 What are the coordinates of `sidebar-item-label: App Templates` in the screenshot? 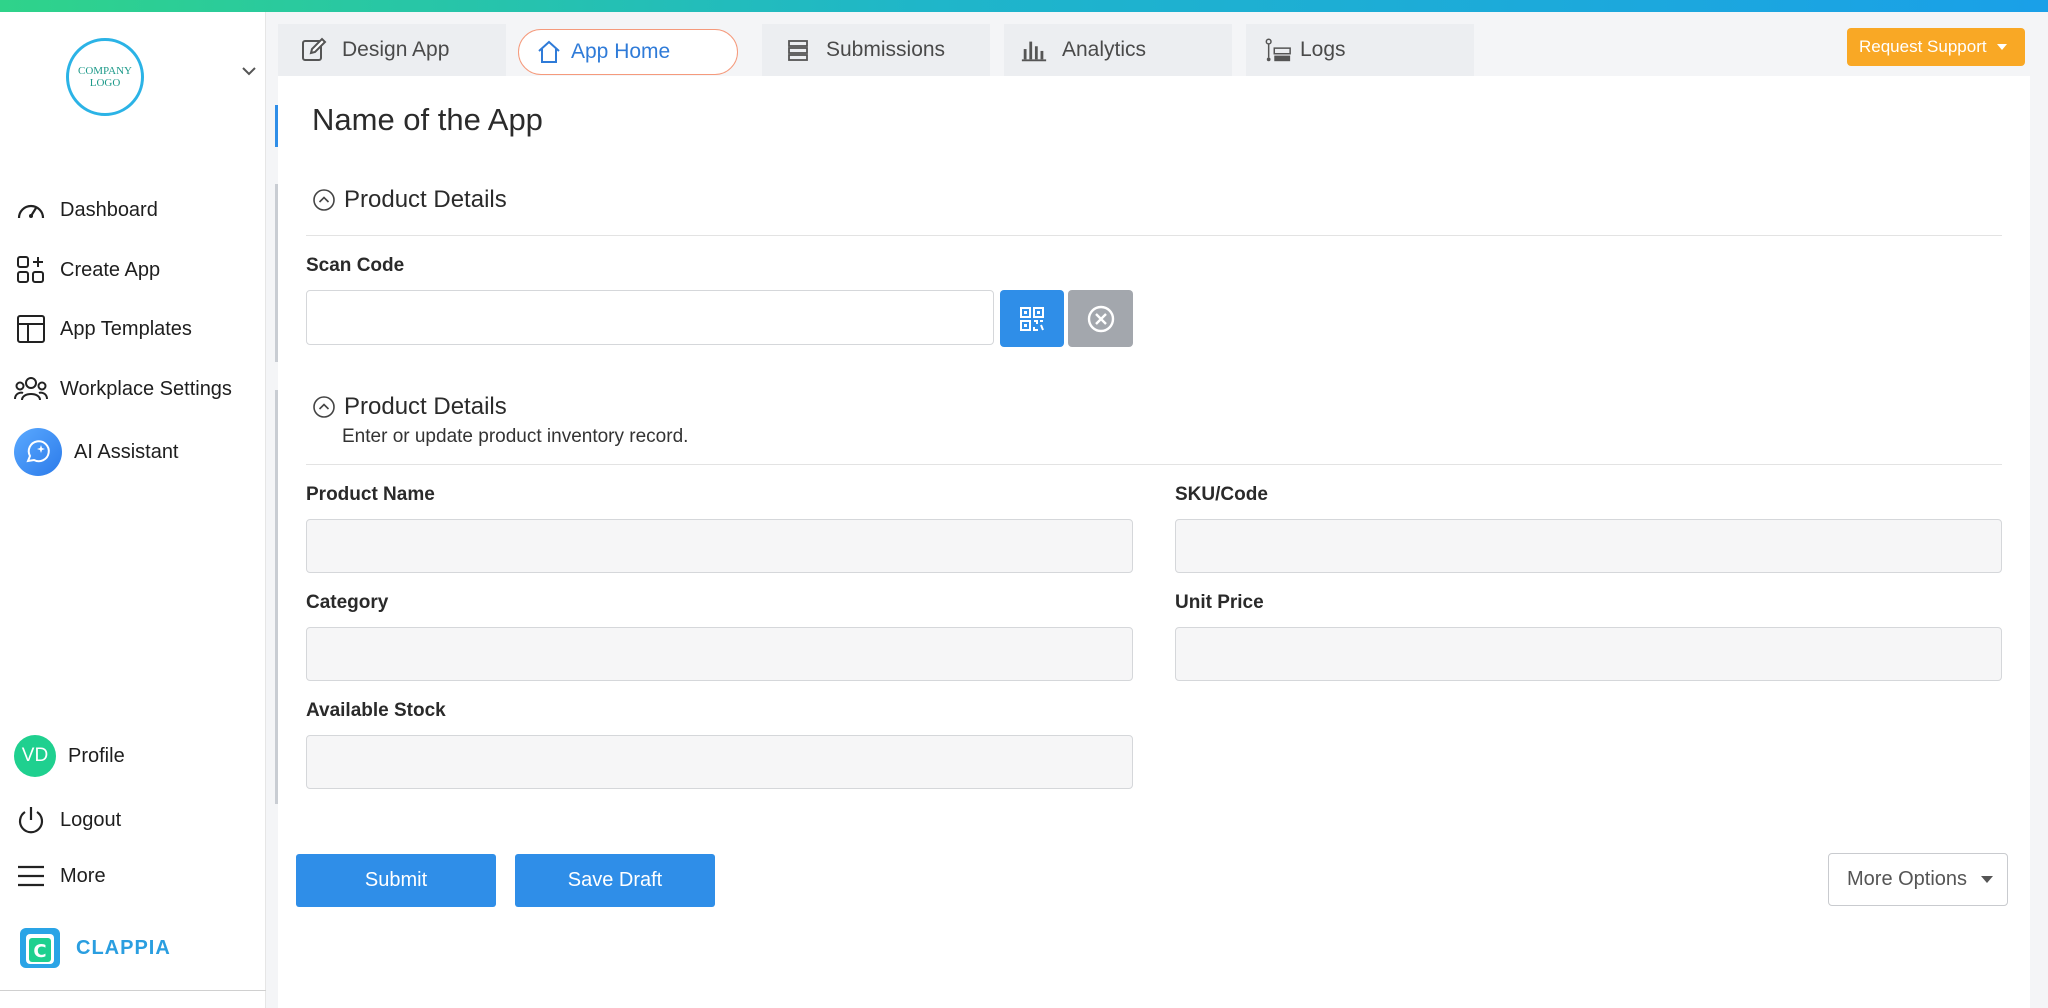 It's located at (126, 328).